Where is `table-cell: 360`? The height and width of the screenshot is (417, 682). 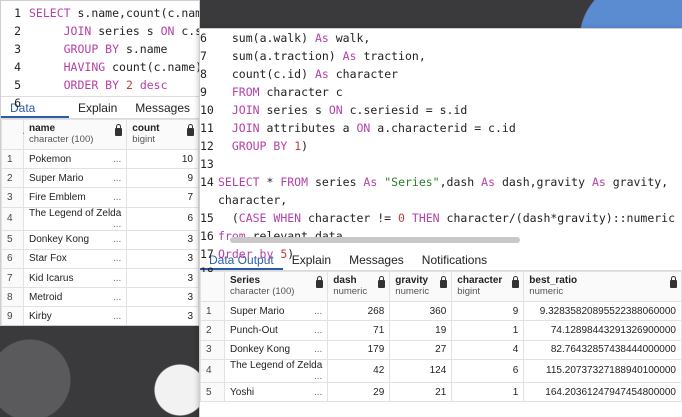
table-cell: 360 is located at coordinates (421, 311).